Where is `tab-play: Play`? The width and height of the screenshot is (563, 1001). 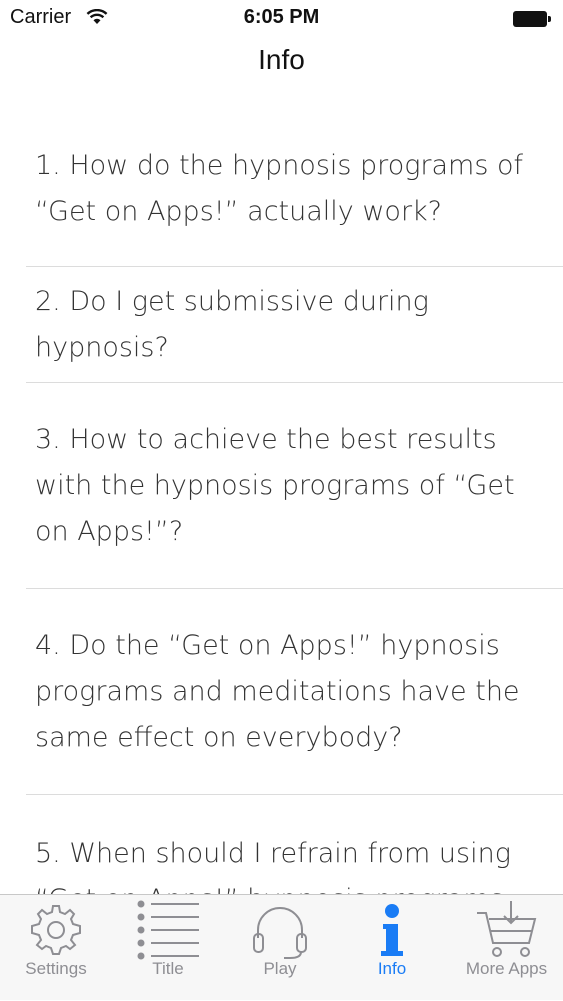
tab-play: Play is located at coordinates (280, 948).